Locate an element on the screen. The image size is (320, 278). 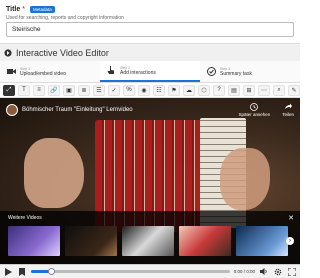
text-tool-button: T is located at coordinates (24, 90).